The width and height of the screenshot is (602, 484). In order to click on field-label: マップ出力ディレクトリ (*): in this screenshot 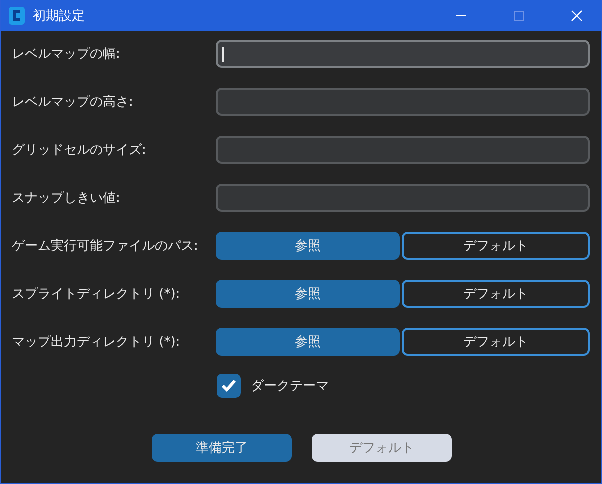, I will do `click(97, 342)`.